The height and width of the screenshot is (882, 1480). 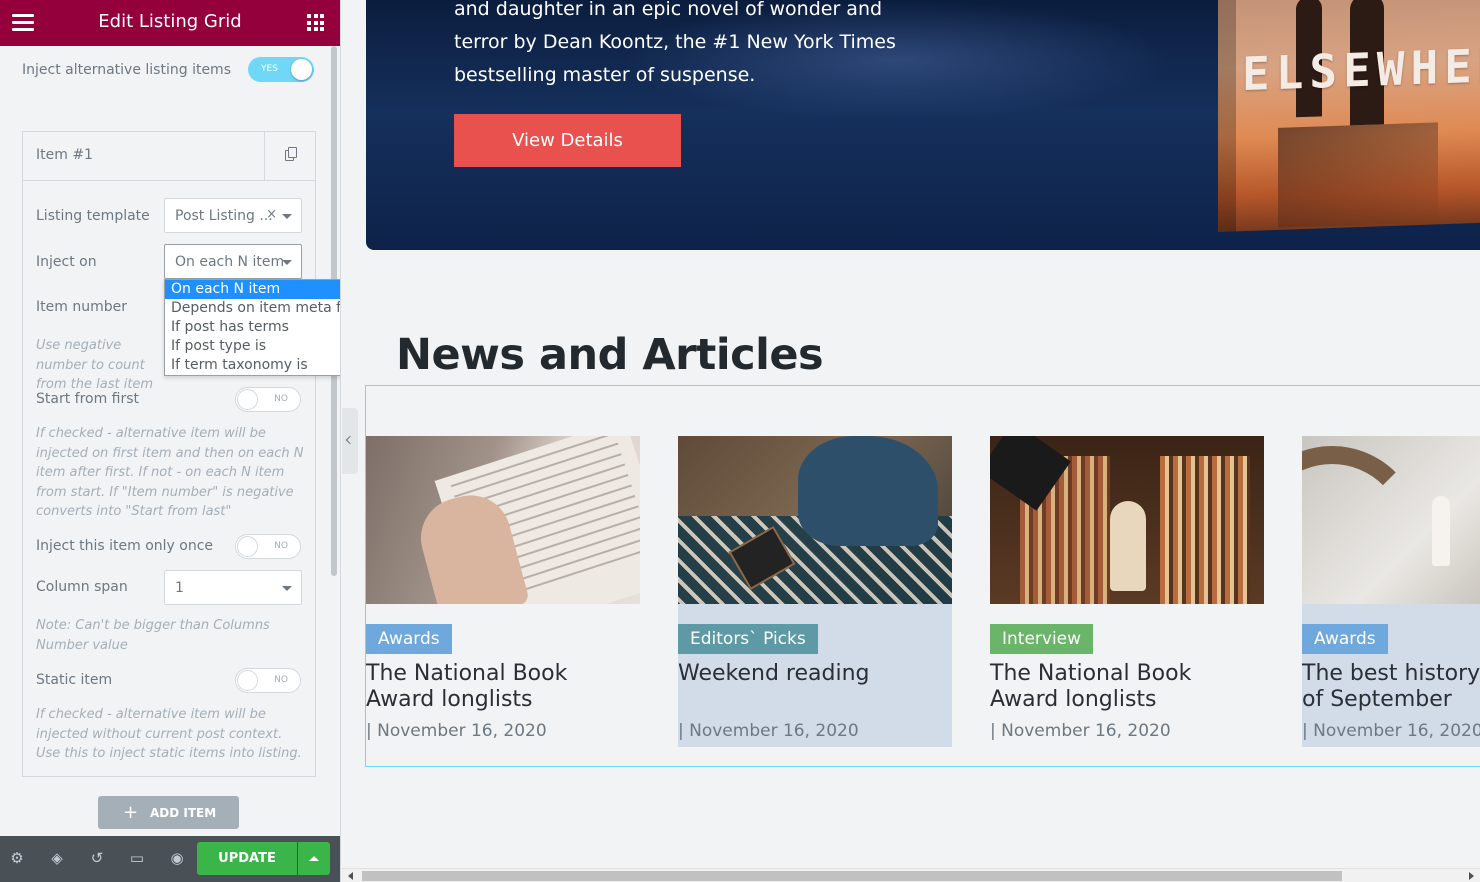 I want to click on horizontal-scrollbar, so click(x=911, y=875).